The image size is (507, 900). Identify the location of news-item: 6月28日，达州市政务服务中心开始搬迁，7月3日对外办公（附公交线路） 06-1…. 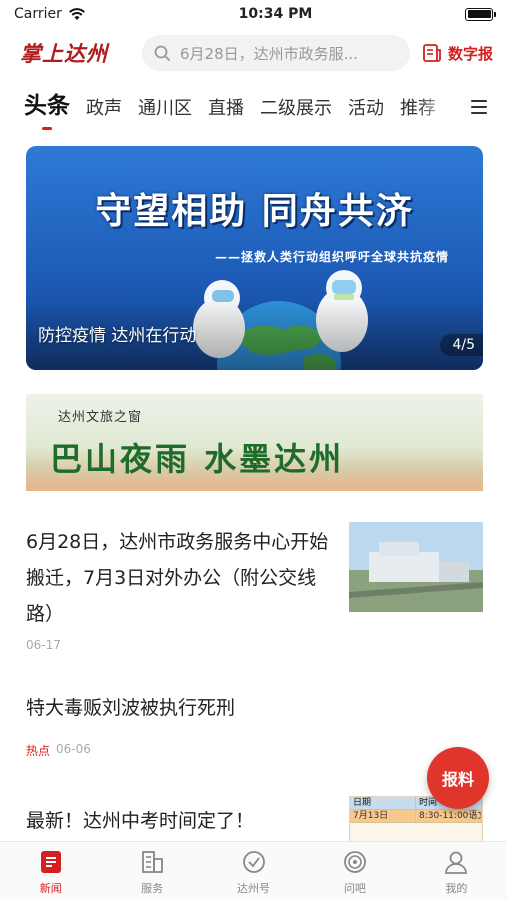
(254, 590).